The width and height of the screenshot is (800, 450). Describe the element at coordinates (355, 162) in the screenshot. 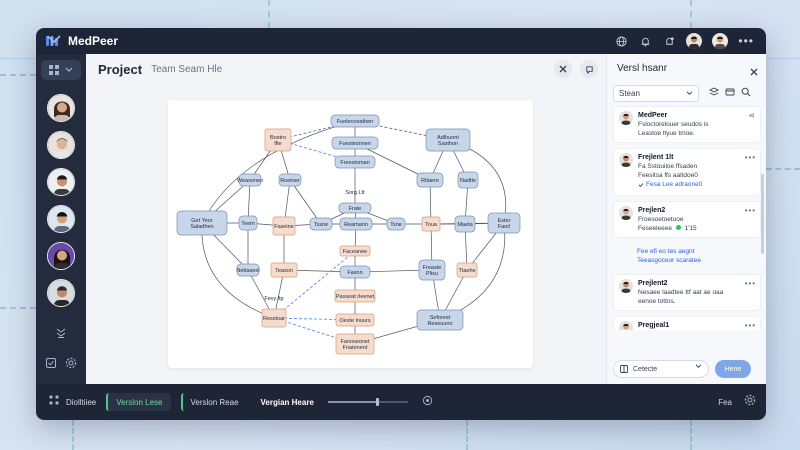

I see `diagram-node: Freestoman` at that location.